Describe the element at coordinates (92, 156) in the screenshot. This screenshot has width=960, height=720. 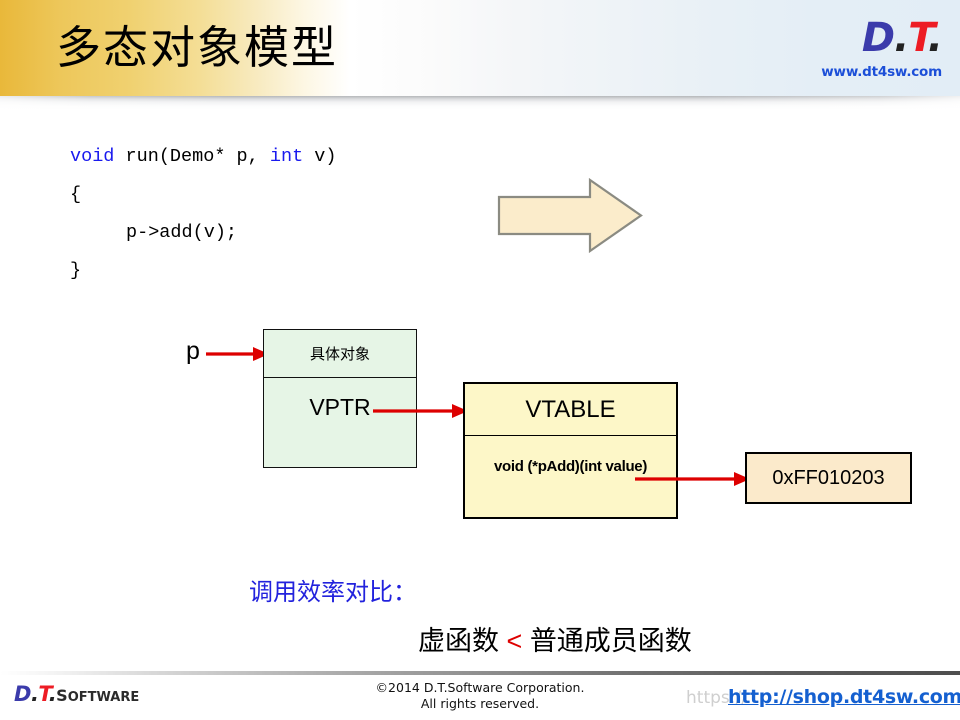
I see `code-keyword-void: void` at that location.